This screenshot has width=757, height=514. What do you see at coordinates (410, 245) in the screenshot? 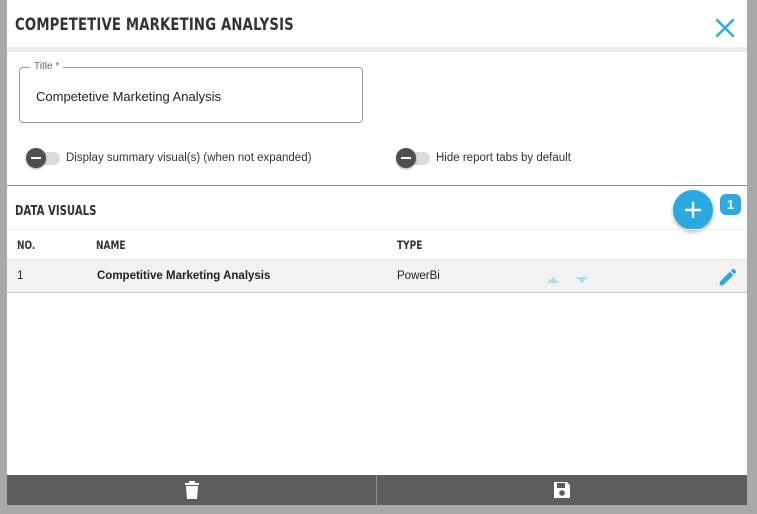
I see `column-header-type: TYPE` at bounding box center [410, 245].